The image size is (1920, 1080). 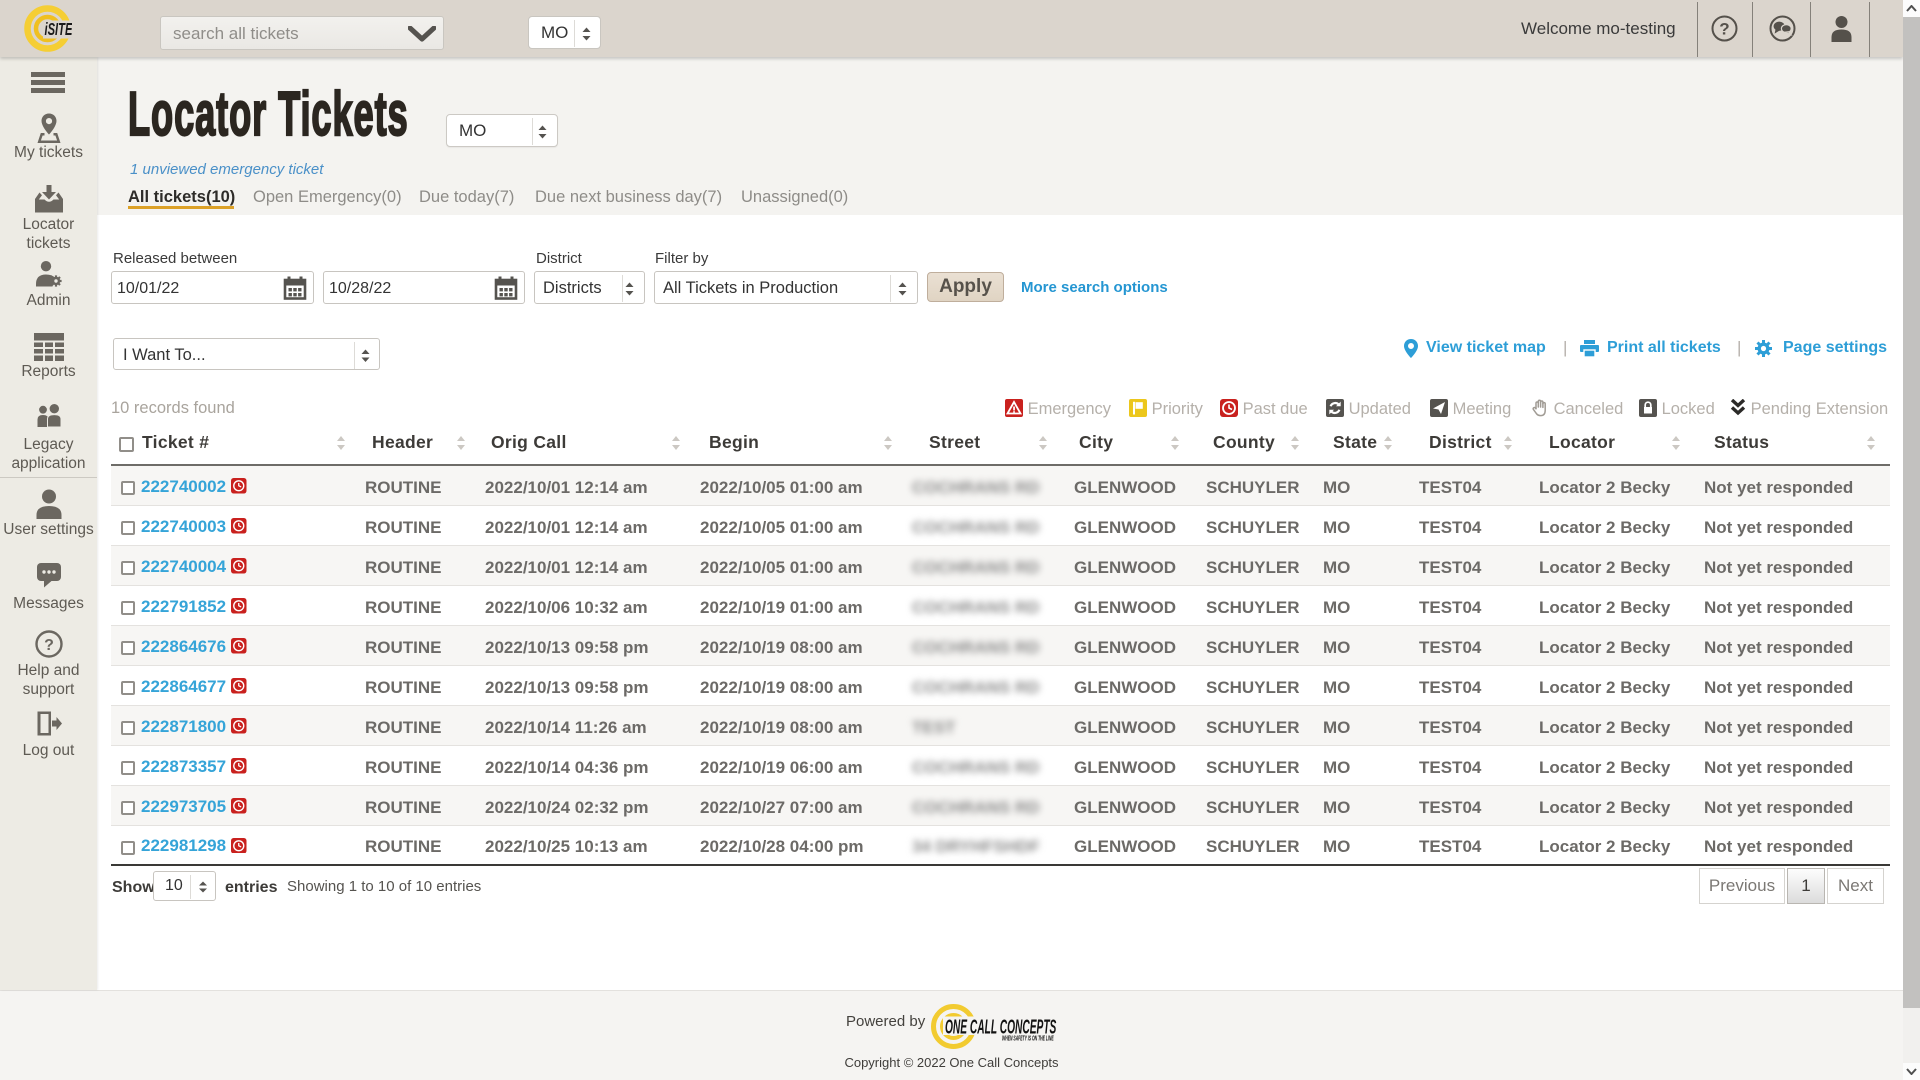 What do you see at coordinates (1028, 1039) in the screenshot?
I see `svg-text: WHEN SAFETY IS ON THE LINE` at bounding box center [1028, 1039].